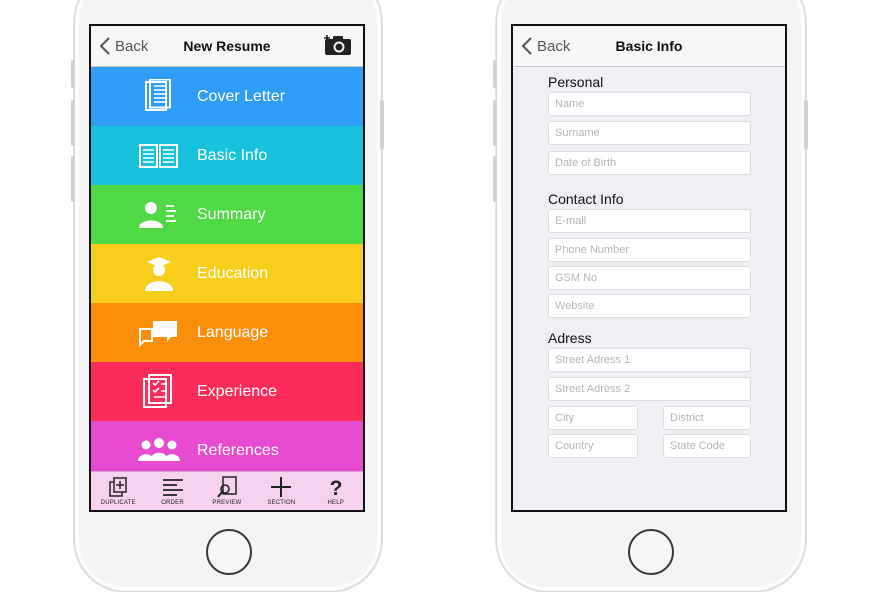 The image size is (880, 592). I want to click on add-photo-button, so click(338, 47).